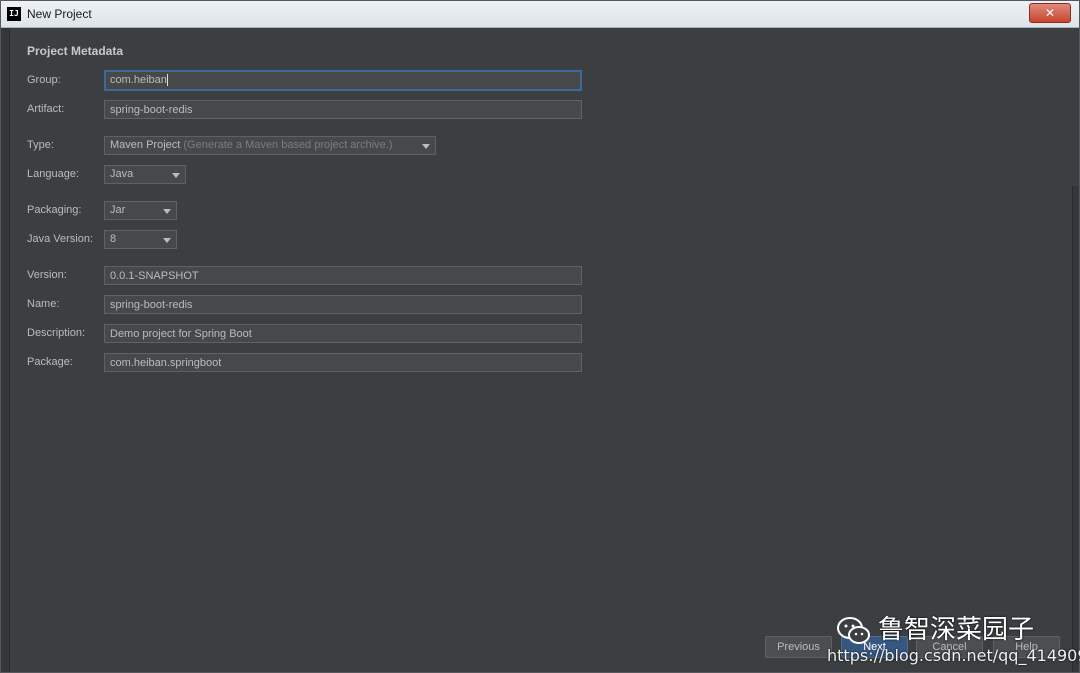 The height and width of the screenshot is (673, 1080). Describe the element at coordinates (118, 210) in the screenshot. I see `packaging-value: Jar` at that location.